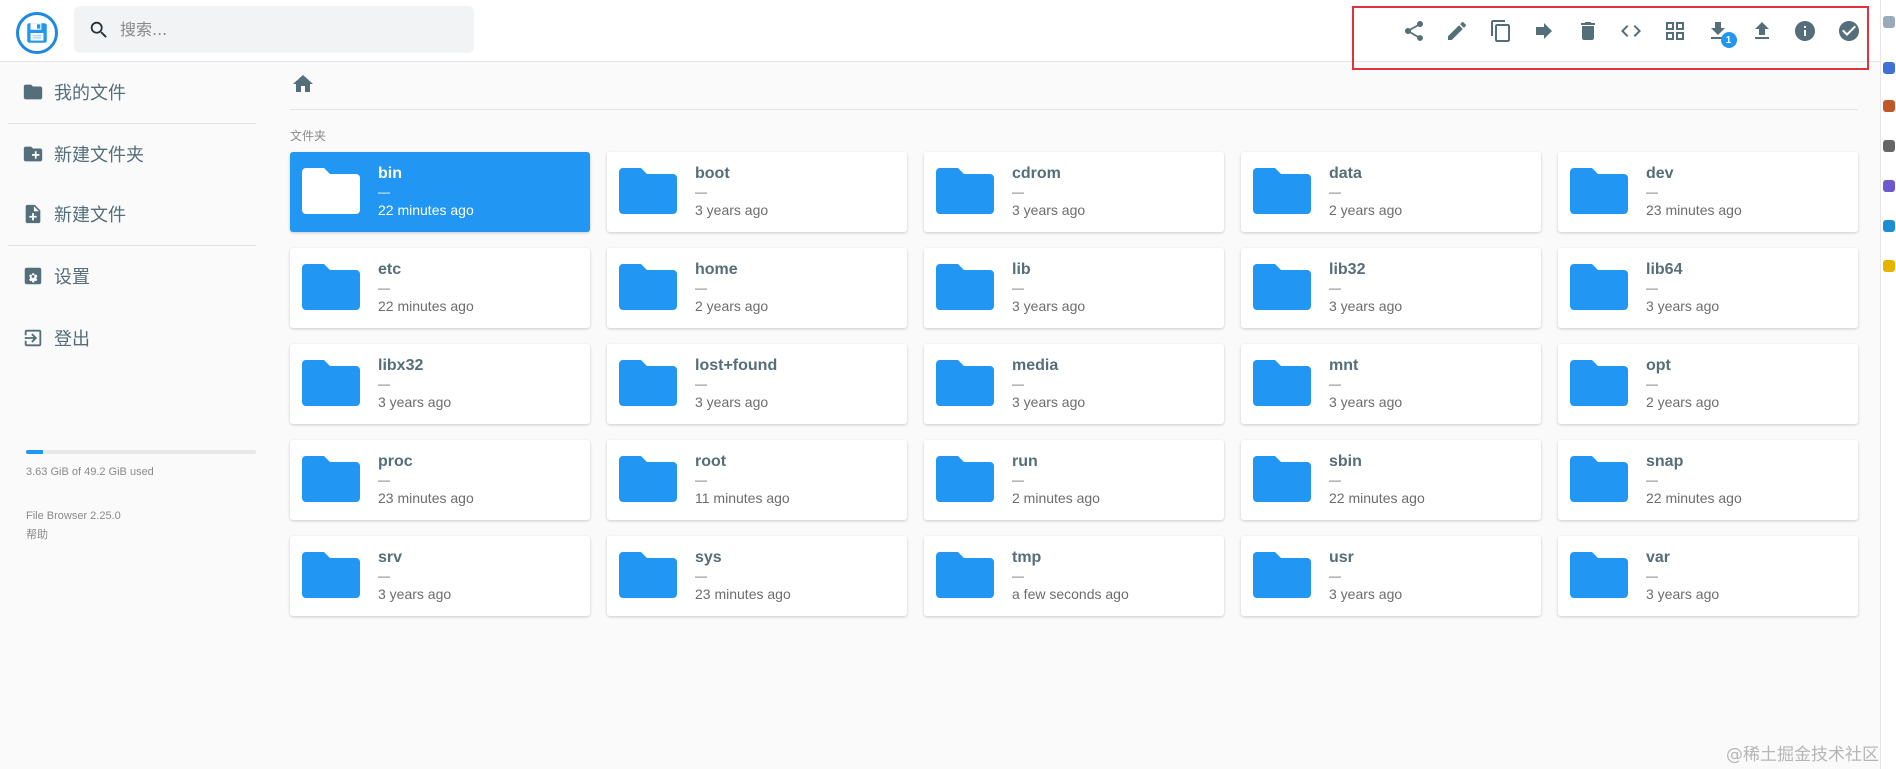  I want to click on folder-item: proc — 23 minutes ago, so click(440, 480).